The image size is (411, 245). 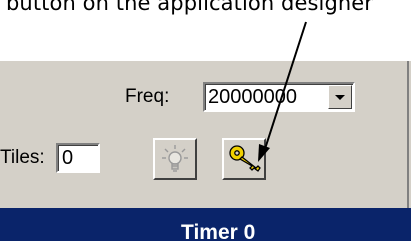 What do you see at coordinates (282, 91) in the screenshot?
I see `callout-arrow` at bounding box center [282, 91].